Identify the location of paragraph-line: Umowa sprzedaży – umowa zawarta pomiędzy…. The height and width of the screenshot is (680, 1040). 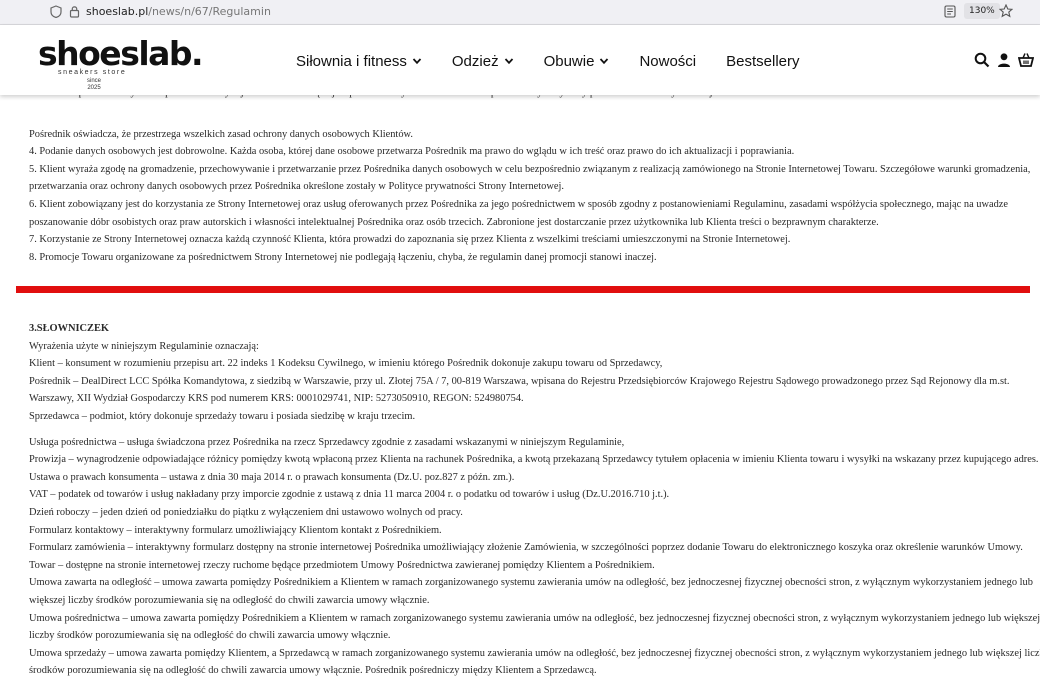
(534, 653).